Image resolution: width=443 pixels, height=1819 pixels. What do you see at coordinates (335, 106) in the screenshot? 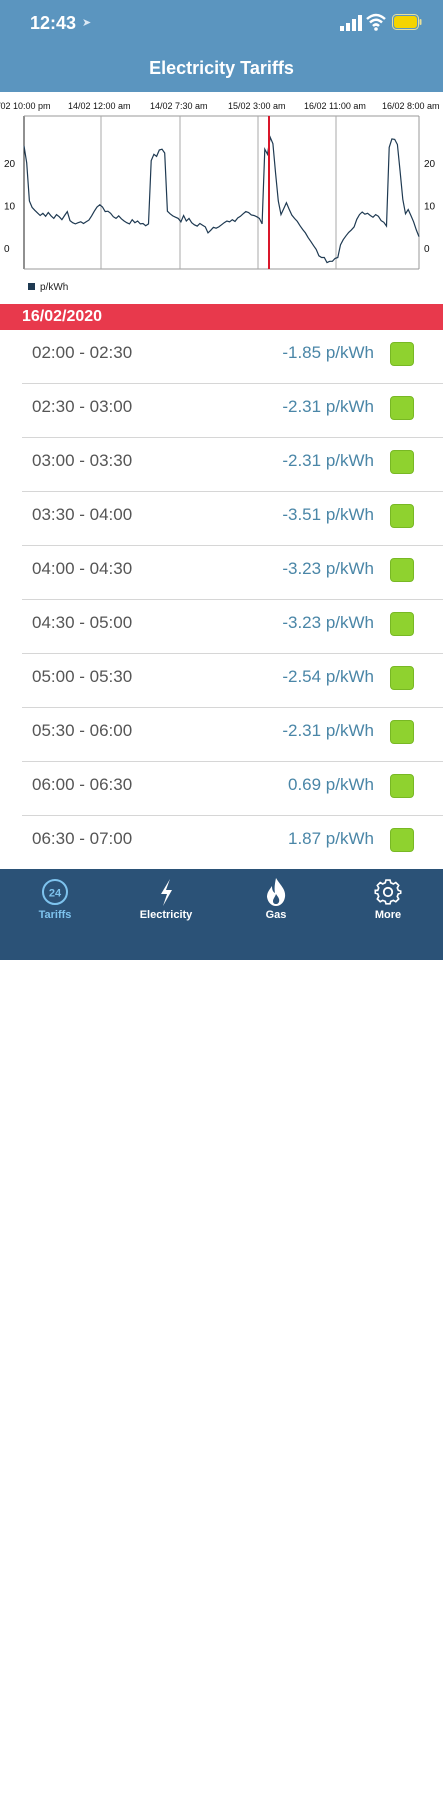
I see `x-tick-label: 16/02 11:00 am` at bounding box center [335, 106].